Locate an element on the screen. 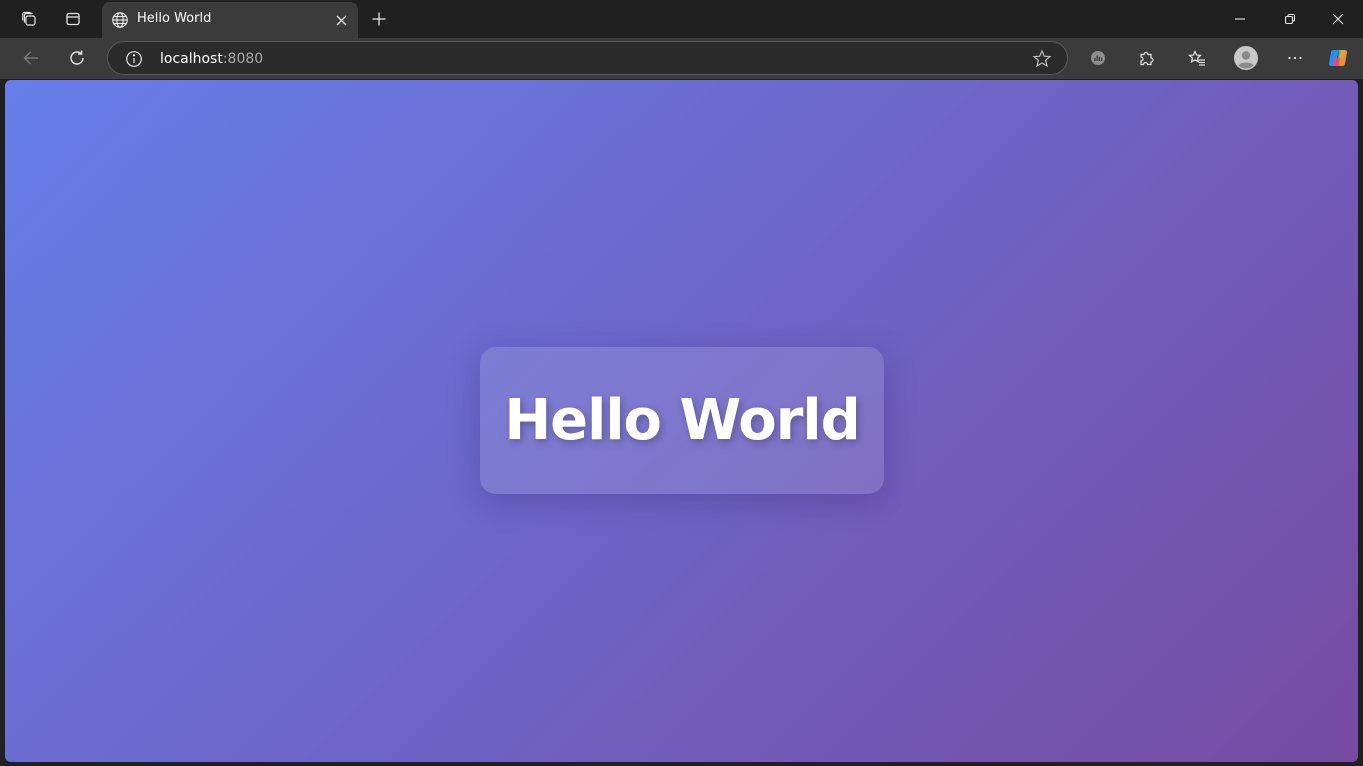 This screenshot has width=1363, height=766. favorites-icon is located at coordinates (1196, 58).